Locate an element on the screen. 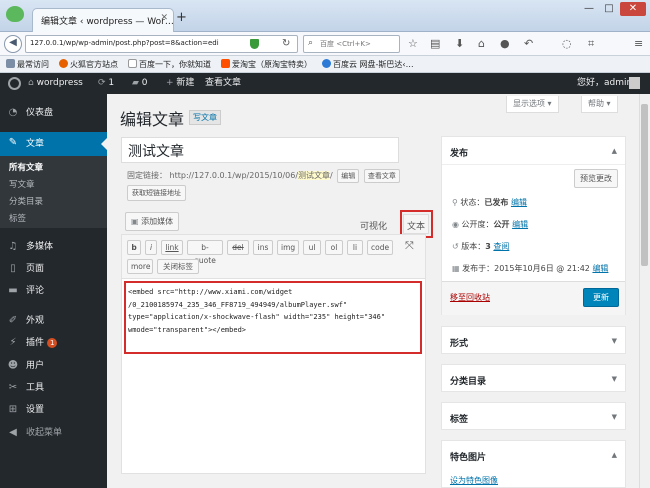  help-button: 帮助 ▾ is located at coordinates (599, 104).